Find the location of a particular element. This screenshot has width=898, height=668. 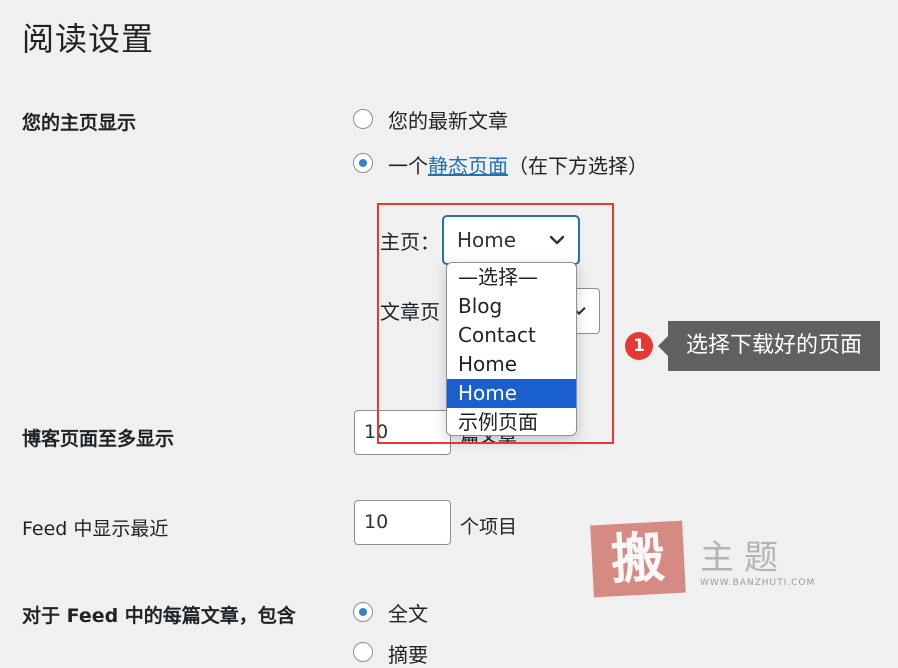

feed-recent-unit: 个项目 is located at coordinates (489, 527).